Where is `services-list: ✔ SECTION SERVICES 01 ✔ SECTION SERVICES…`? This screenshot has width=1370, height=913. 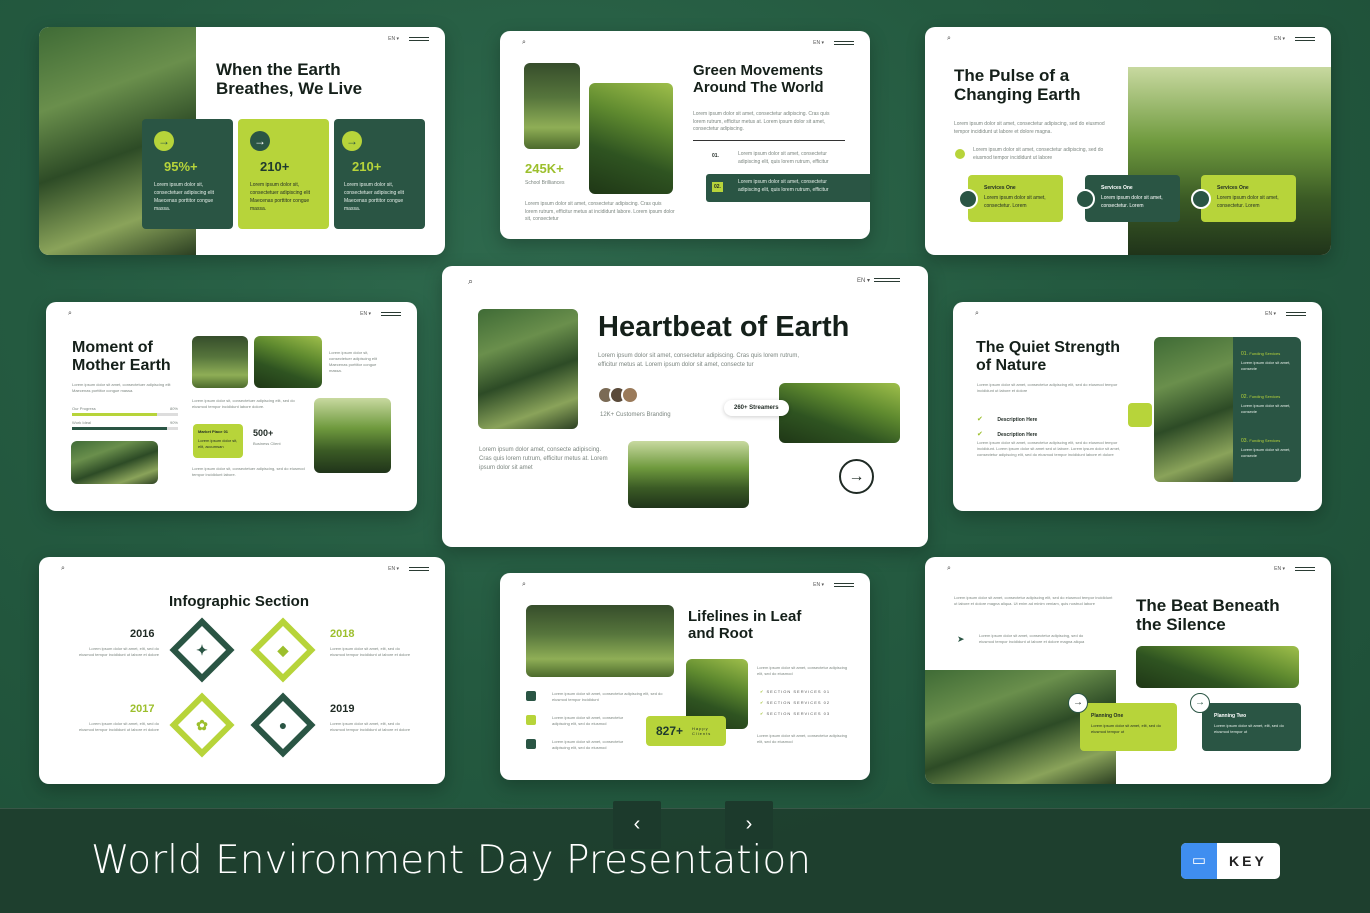
services-list: ✔ SECTION SERVICES 01 ✔ SECTION SERVICES… is located at coordinates (795, 702).